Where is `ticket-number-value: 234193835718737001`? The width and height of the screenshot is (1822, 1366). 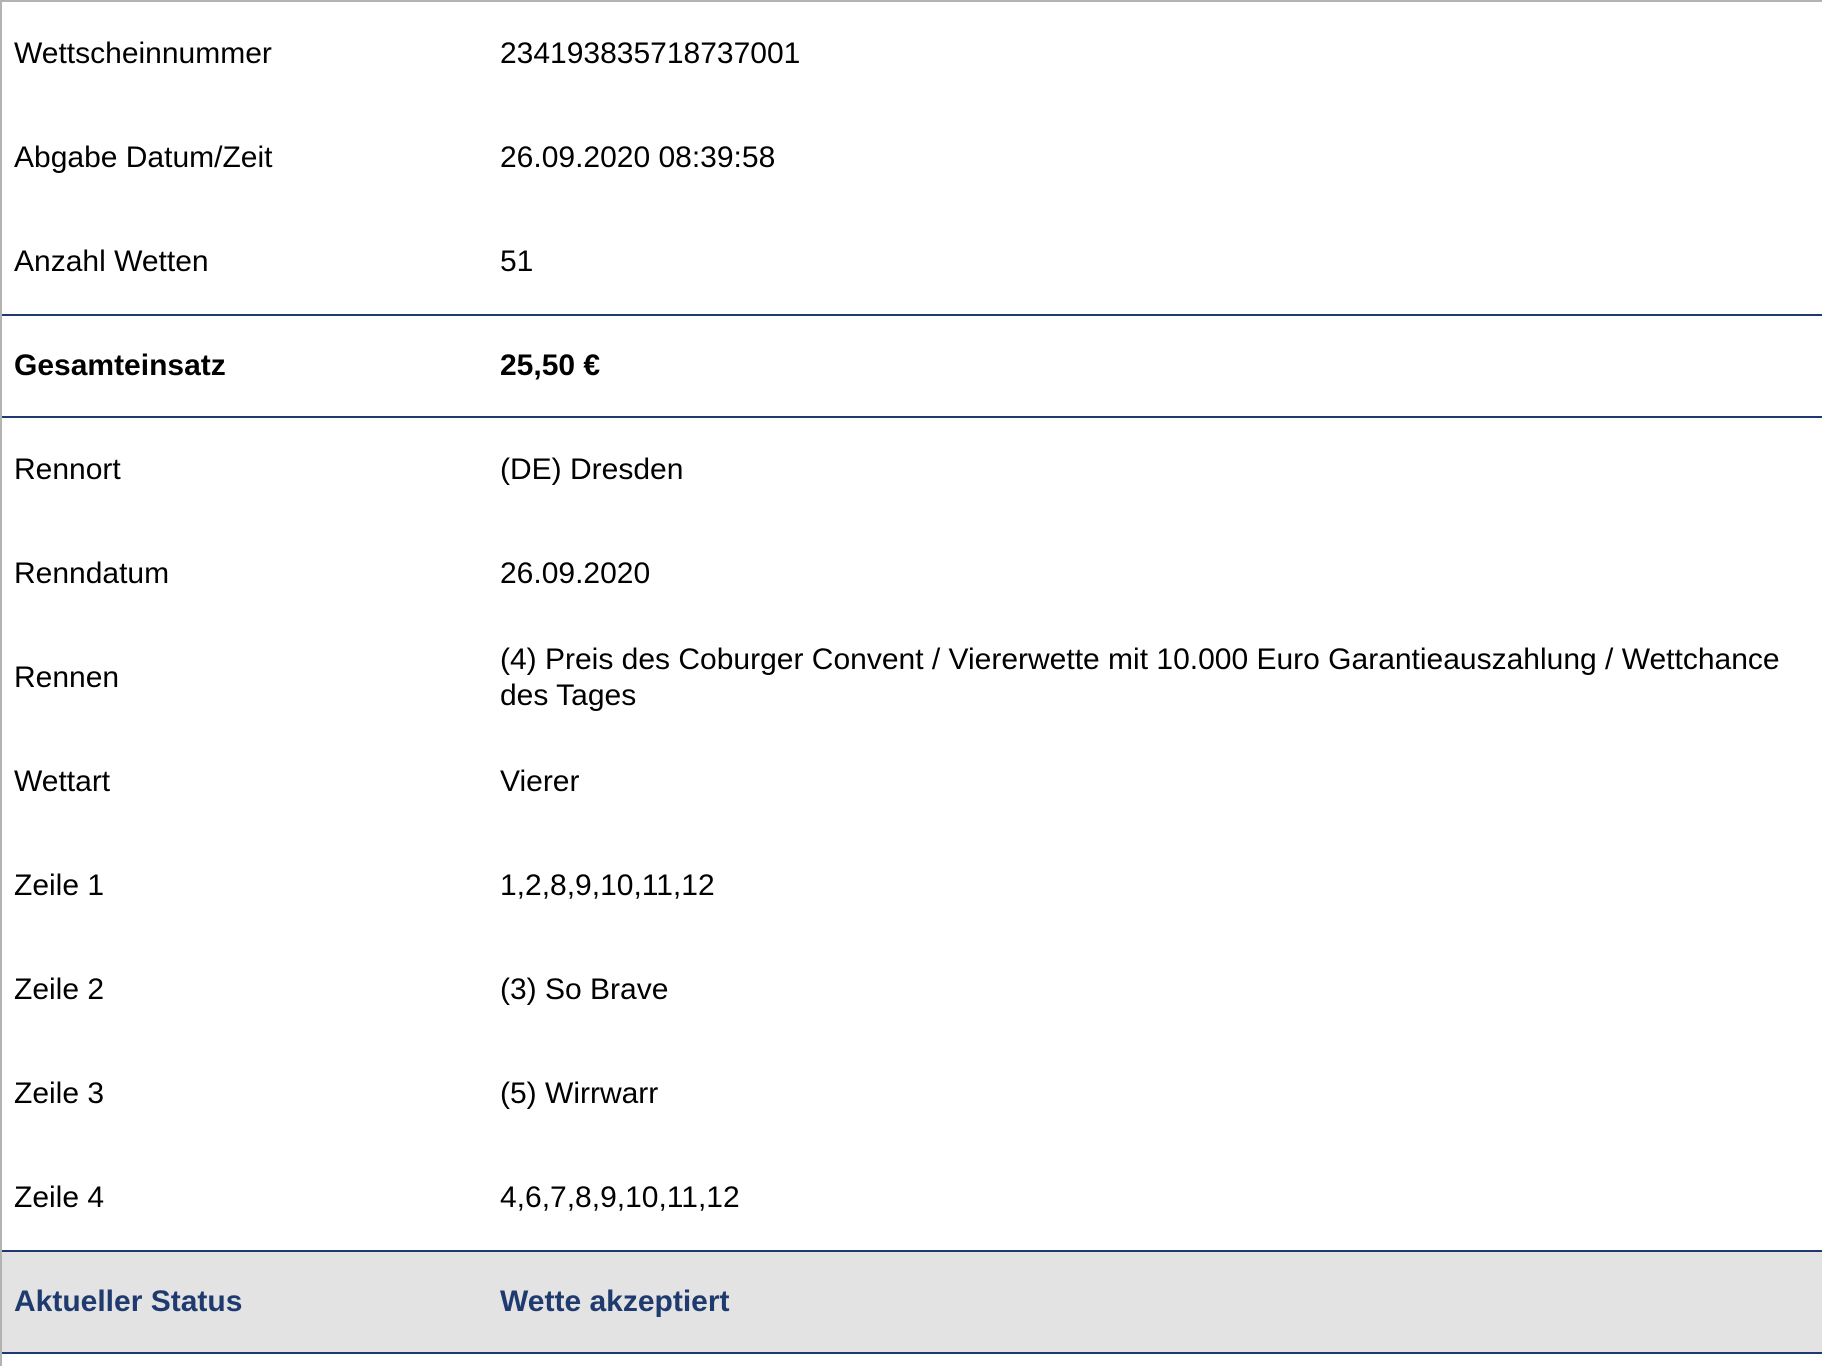
ticket-number-value: 234193835718737001 is located at coordinates (650, 53).